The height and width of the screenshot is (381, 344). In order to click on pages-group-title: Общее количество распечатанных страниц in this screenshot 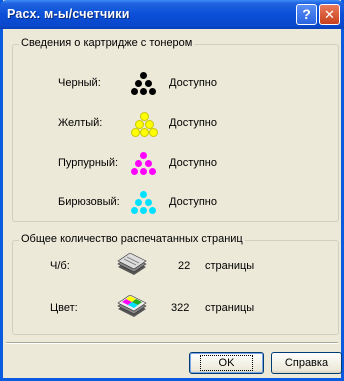, I will do `click(132, 239)`.